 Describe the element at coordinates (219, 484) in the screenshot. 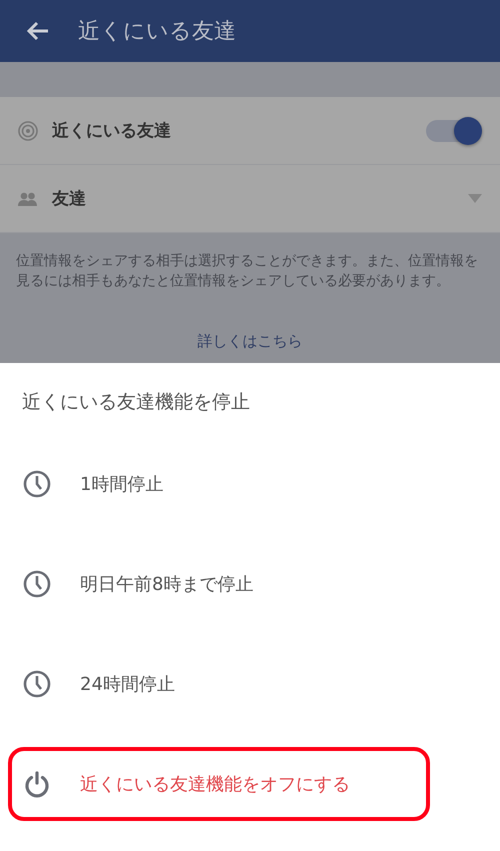

I see `menu-item: 1時間停止` at that location.